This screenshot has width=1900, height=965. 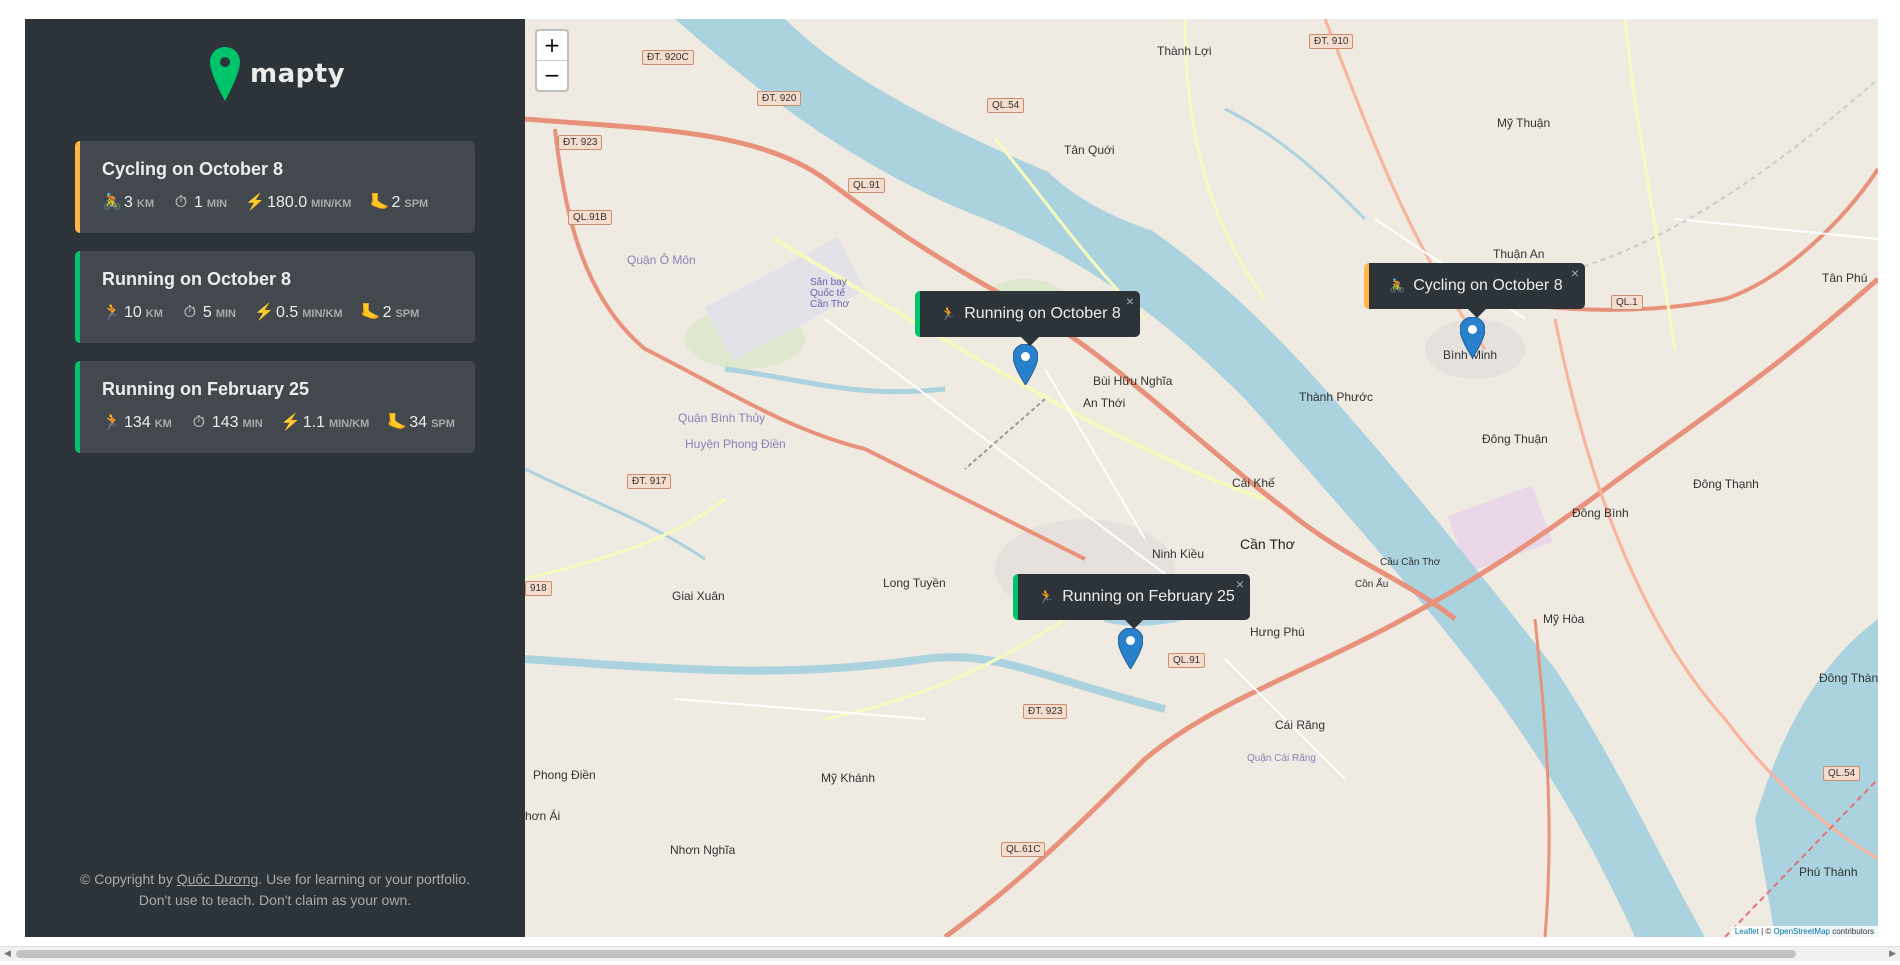 What do you see at coordinates (1133, 381) in the screenshot?
I see `place-label: Bùi Hữu Nghĩa` at bounding box center [1133, 381].